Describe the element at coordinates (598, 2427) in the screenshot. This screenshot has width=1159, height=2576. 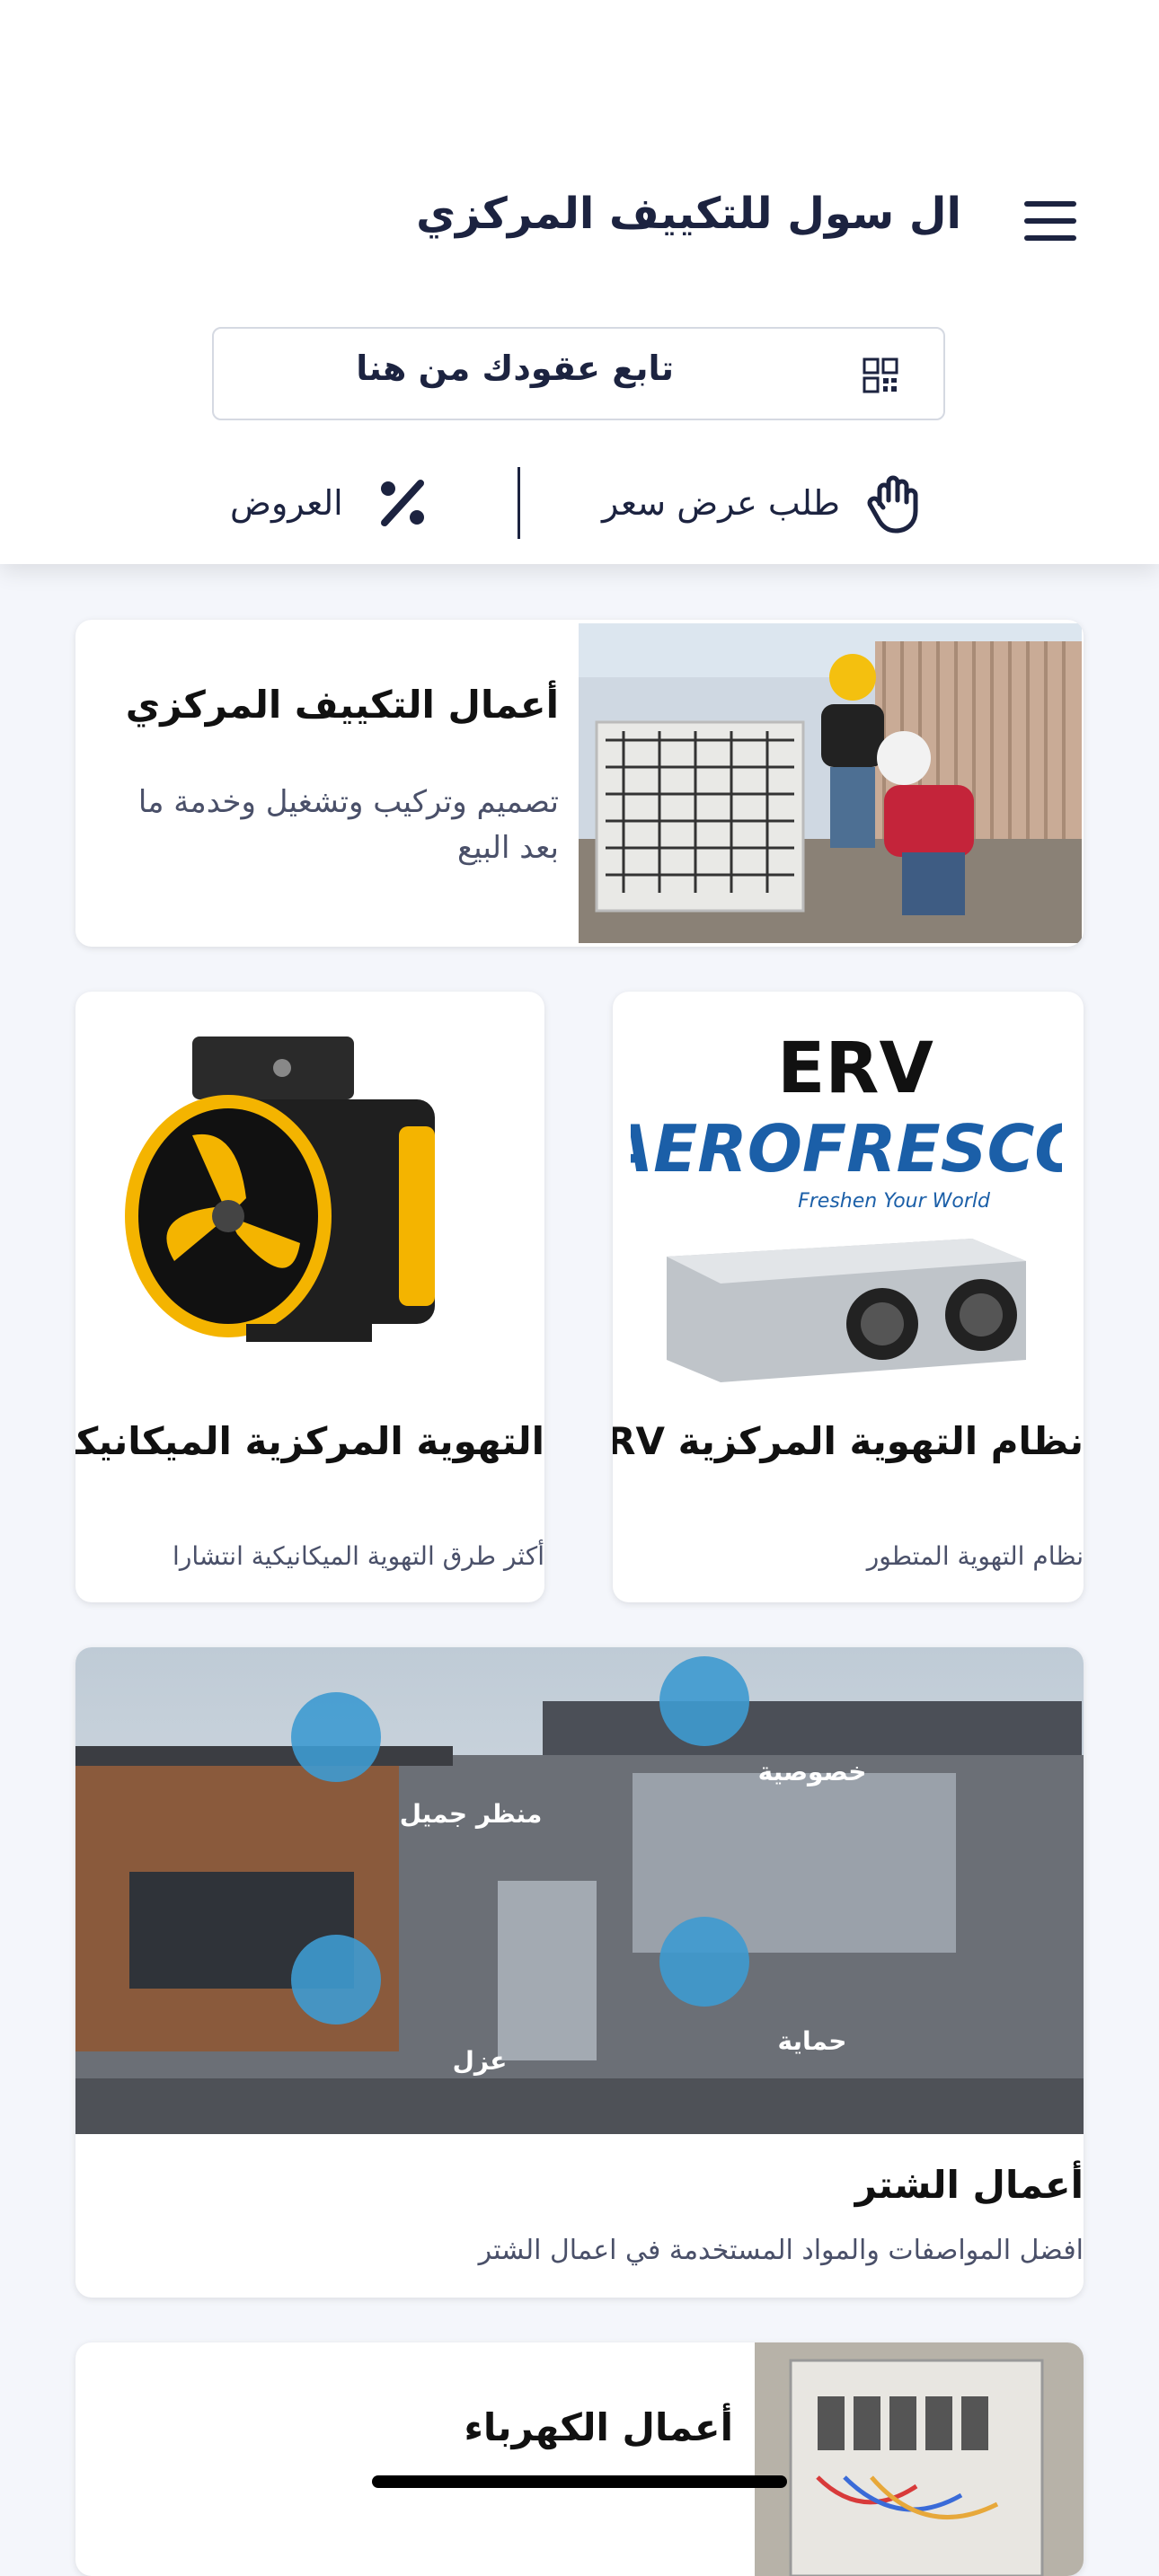
I see `card-title: أعمال الكهرباء` at that location.